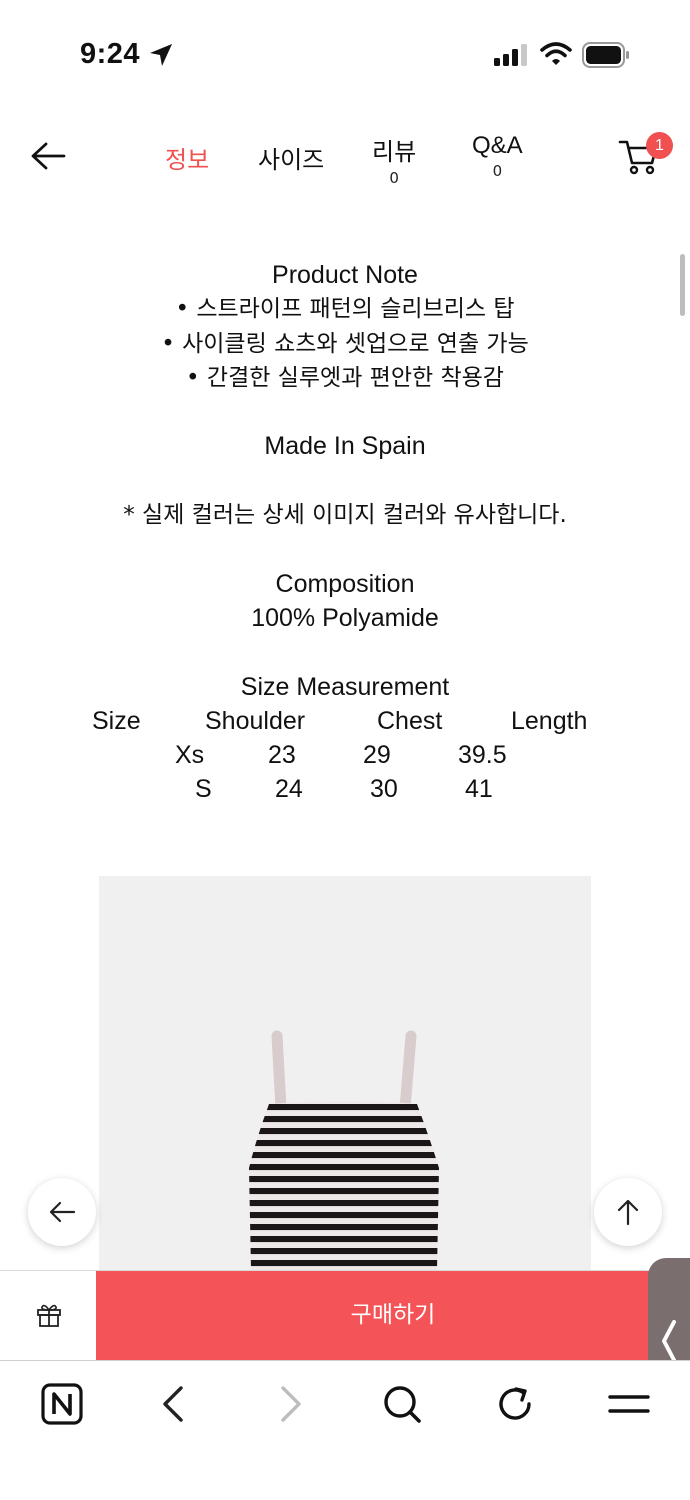 The image size is (690, 1500). I want to click on tab-size: 사이즈, so click(291, 157).